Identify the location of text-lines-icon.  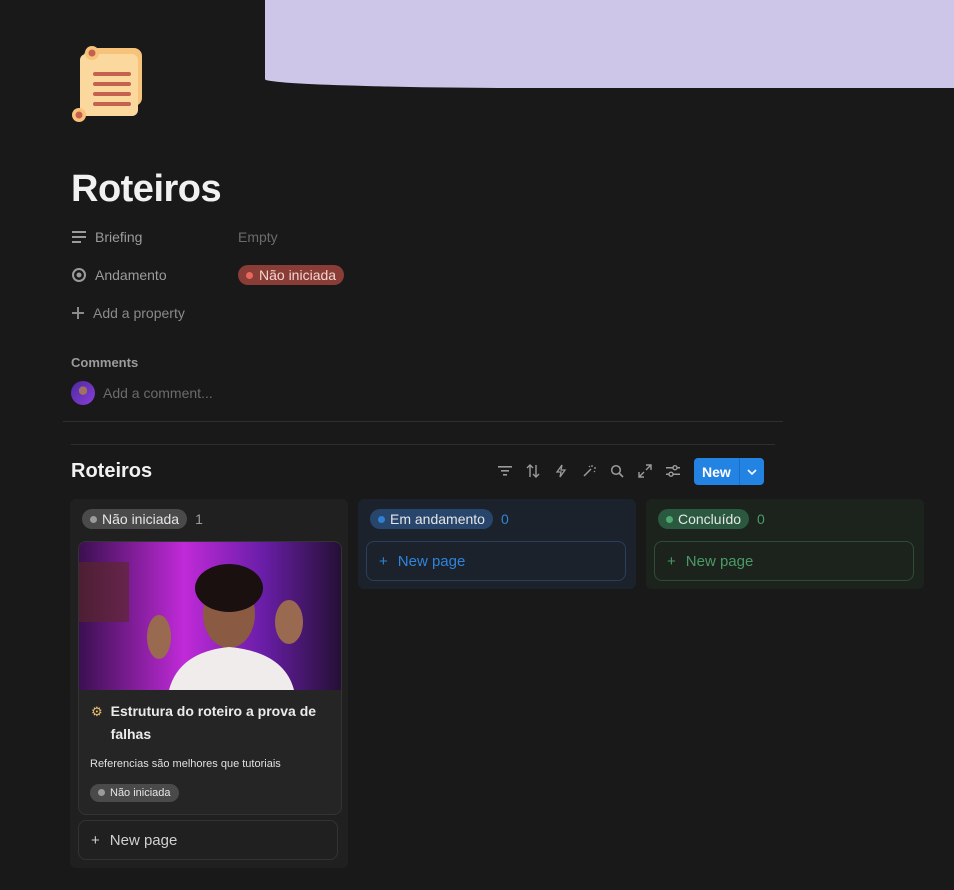
(79, 237).